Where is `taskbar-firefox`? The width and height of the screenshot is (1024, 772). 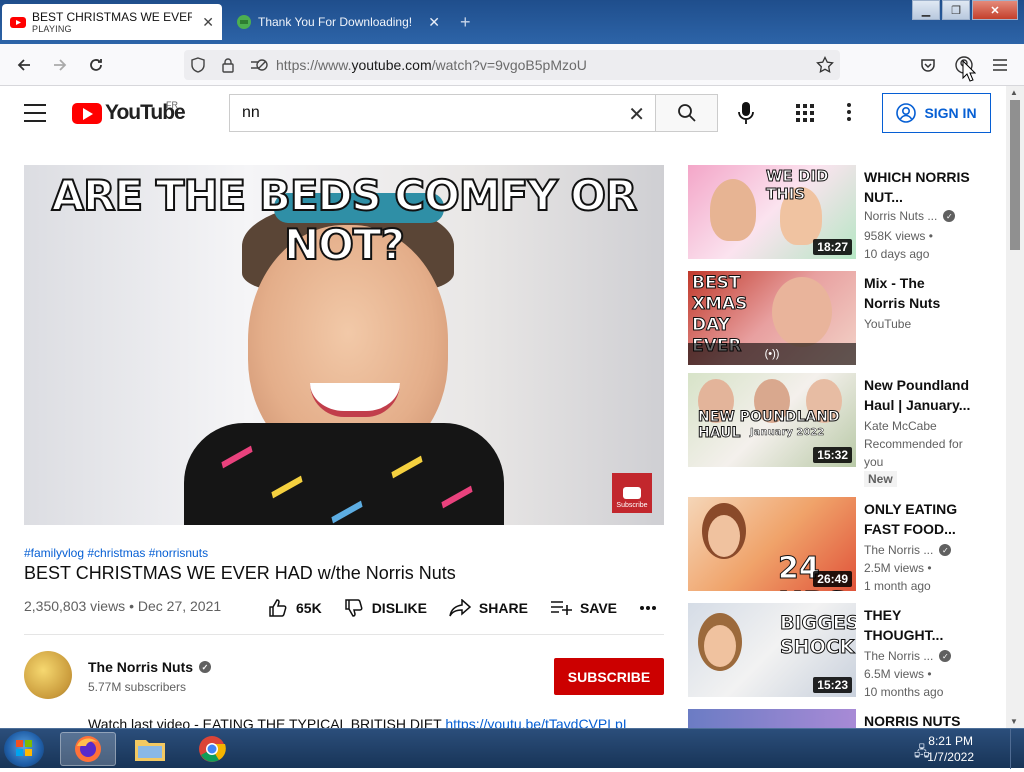
taskbar-firefox is located at coordinates (88, 749).